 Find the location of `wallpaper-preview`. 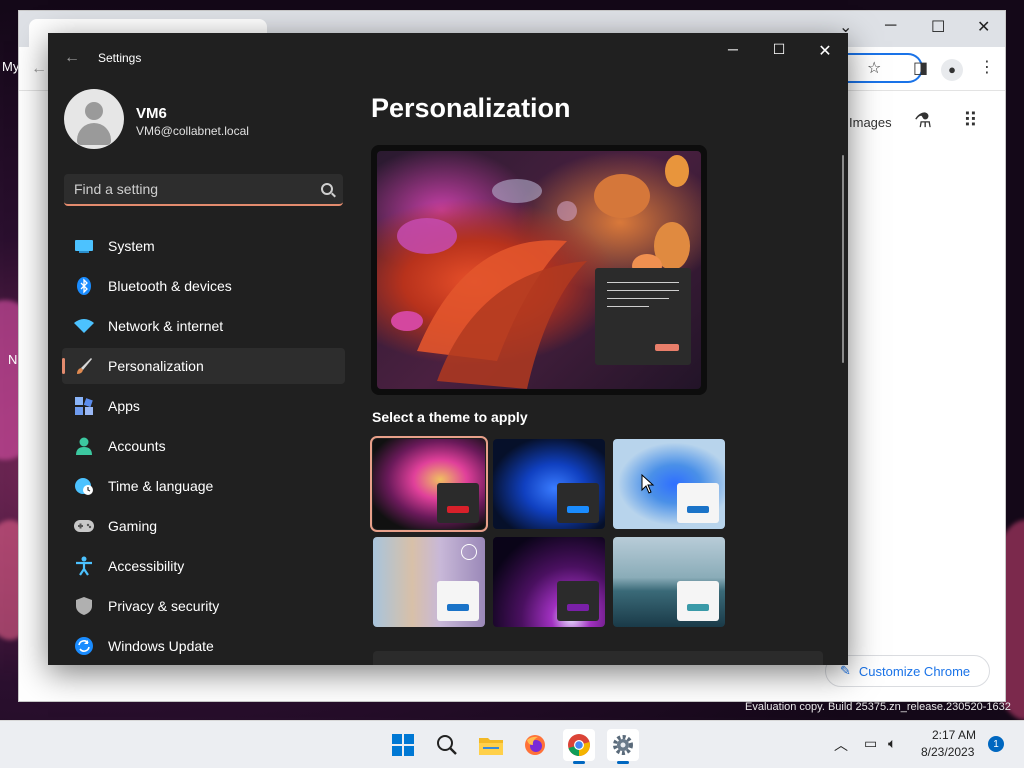

wallpaper-preview is located at coordinates (539, 270).